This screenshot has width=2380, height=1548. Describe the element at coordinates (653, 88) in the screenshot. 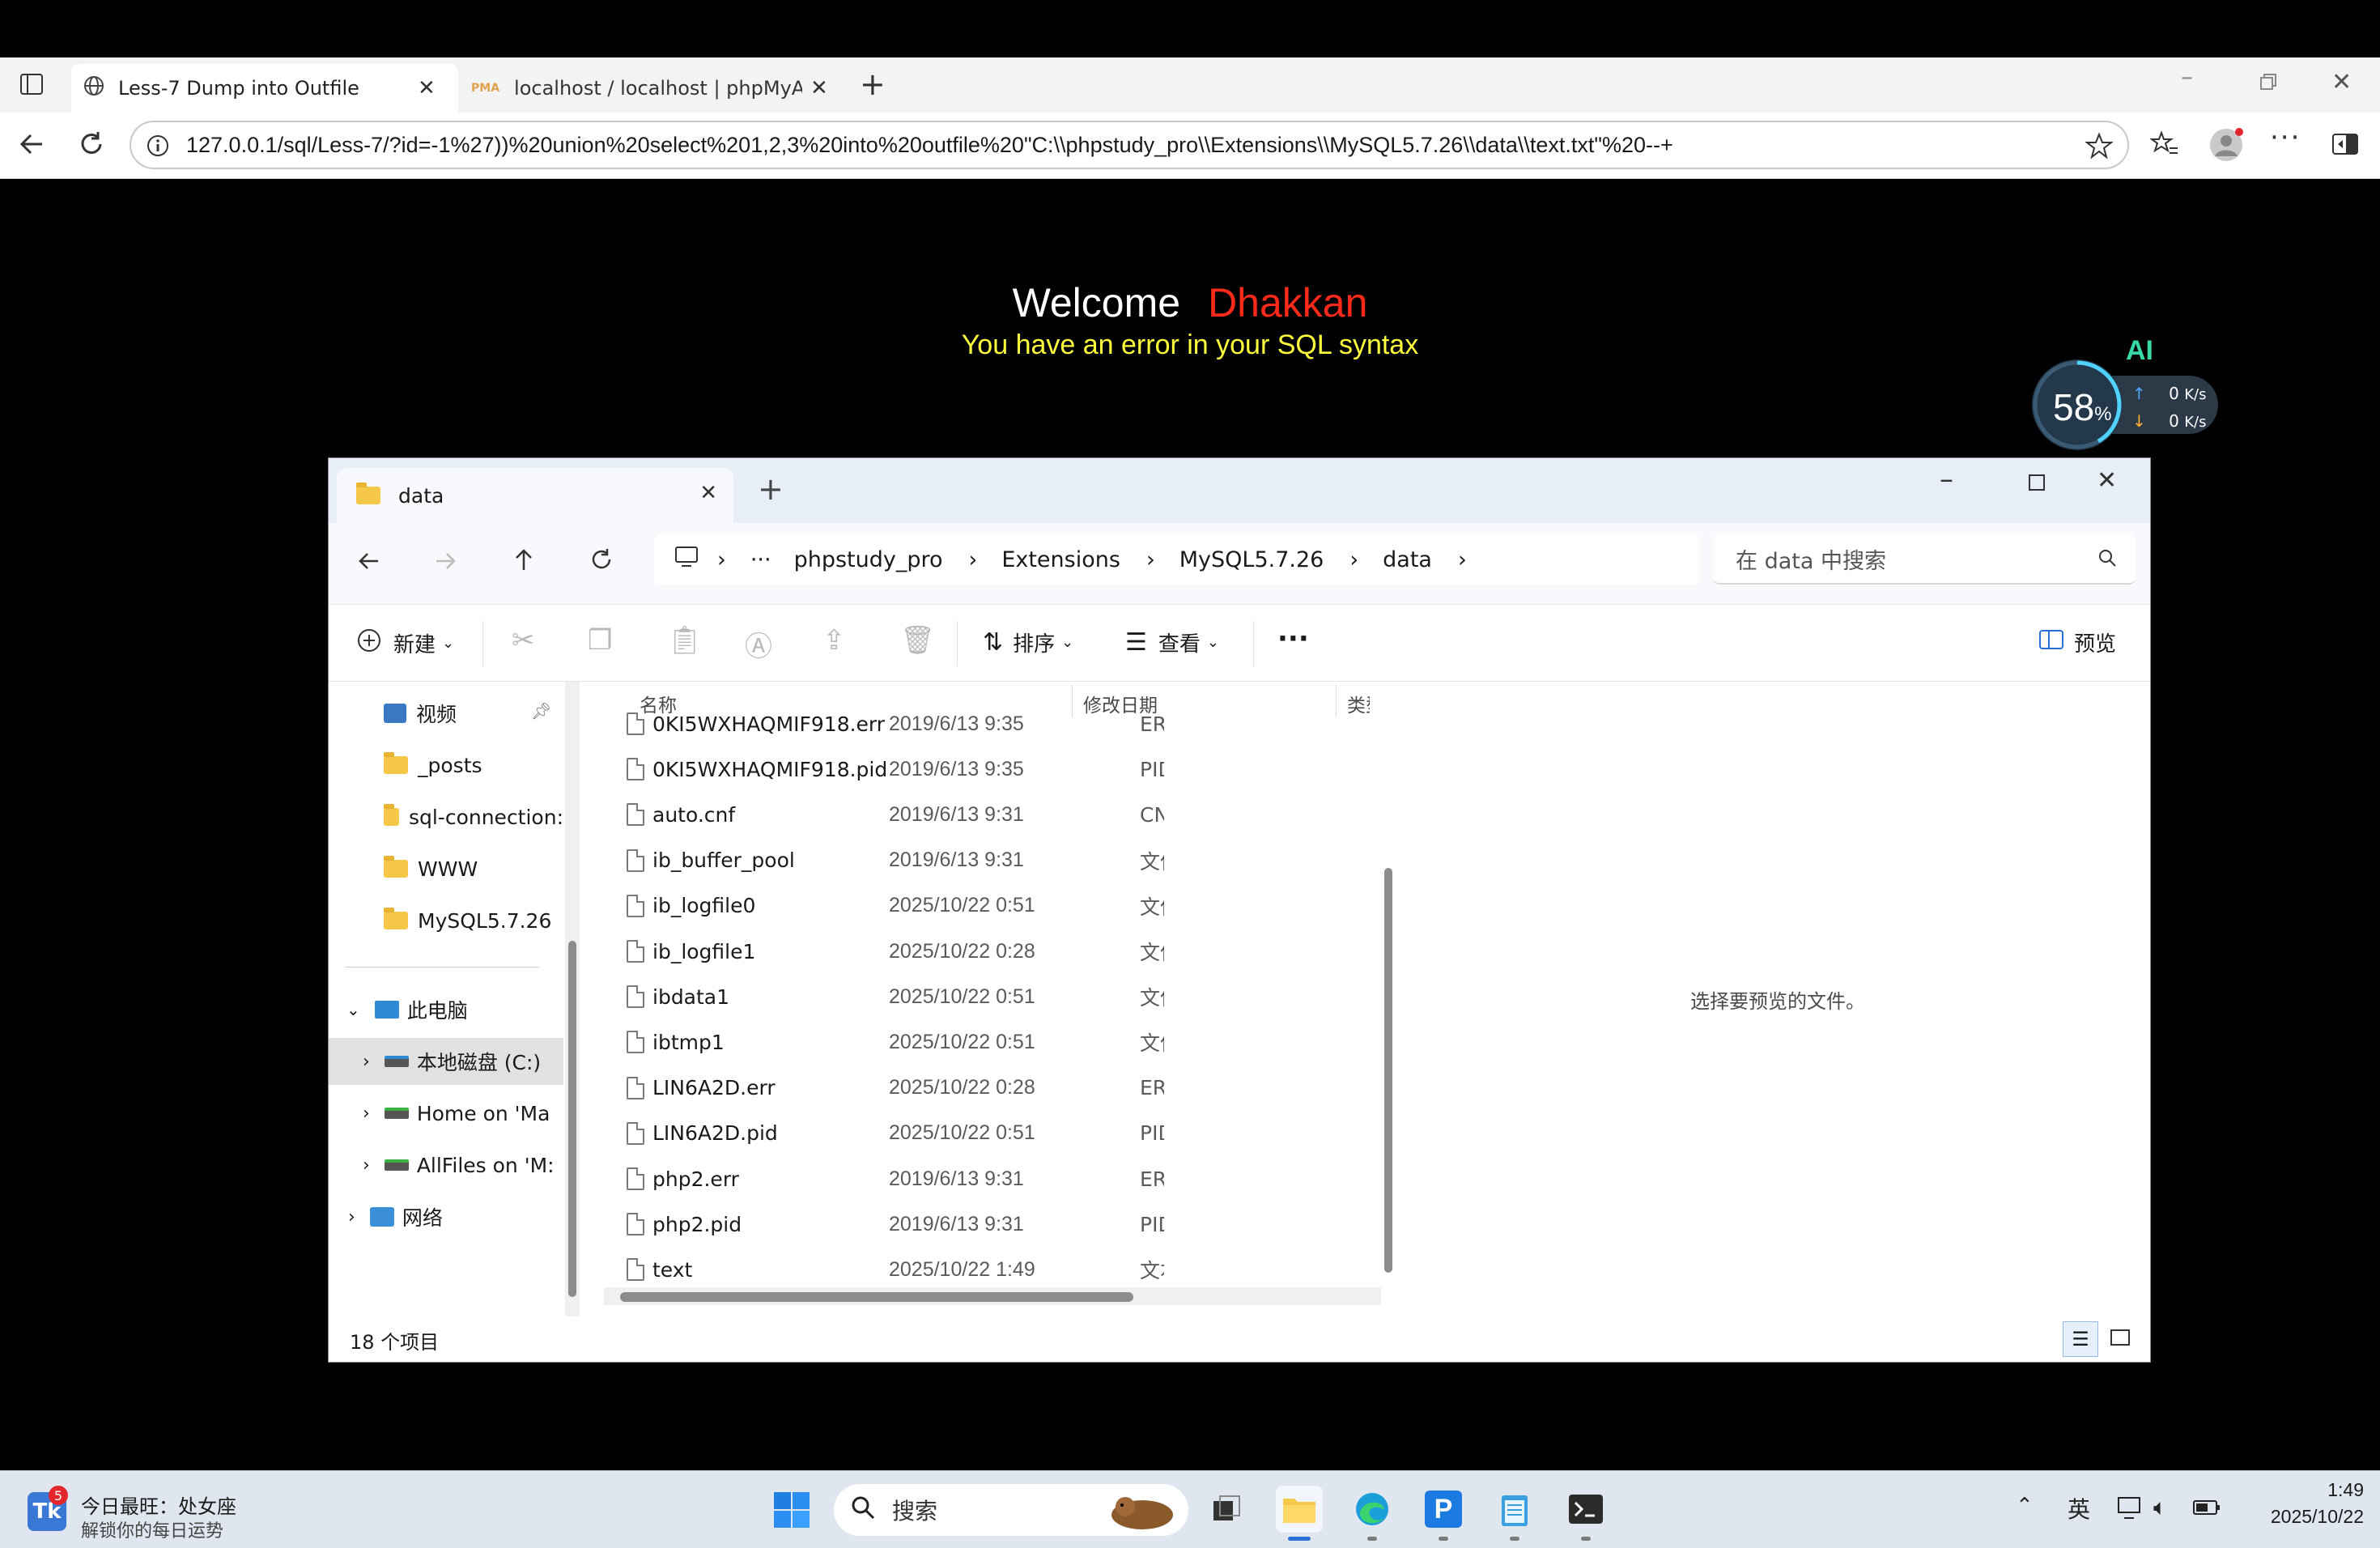

I see `tab-phpmyadmin: PMA localhost / localhost | phpMyAdm ✕` at that location.